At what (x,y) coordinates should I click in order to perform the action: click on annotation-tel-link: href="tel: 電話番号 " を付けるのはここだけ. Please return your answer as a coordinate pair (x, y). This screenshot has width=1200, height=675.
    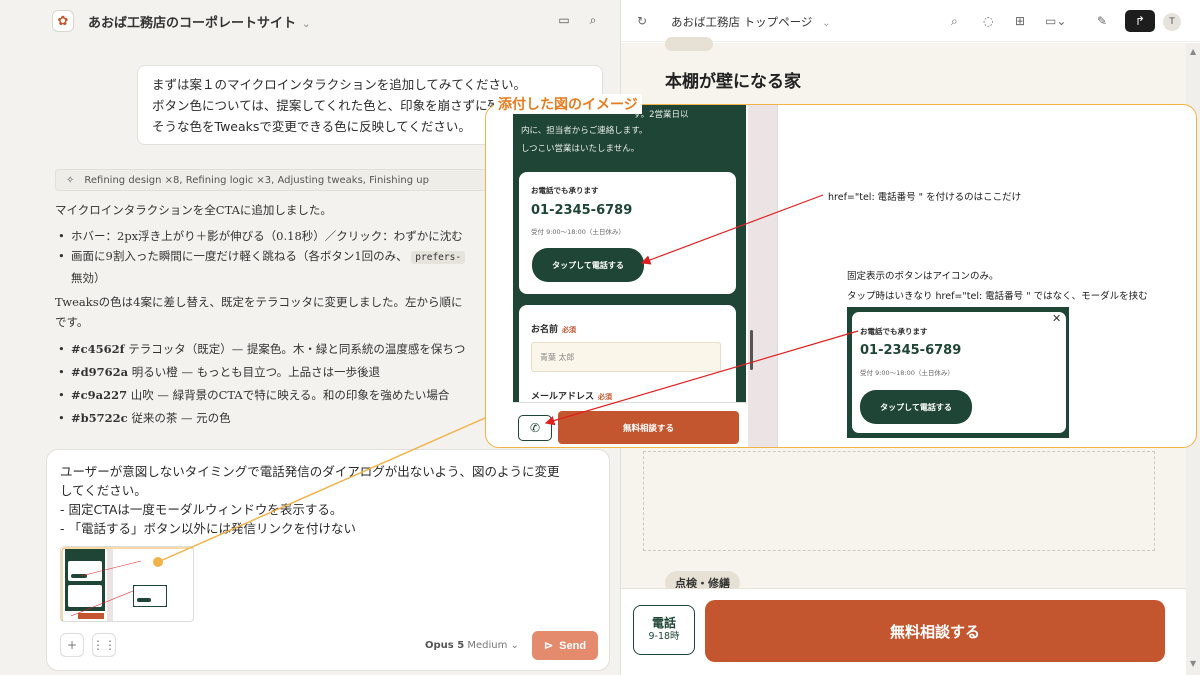
    Looking at the image, I should click on (925, 197).